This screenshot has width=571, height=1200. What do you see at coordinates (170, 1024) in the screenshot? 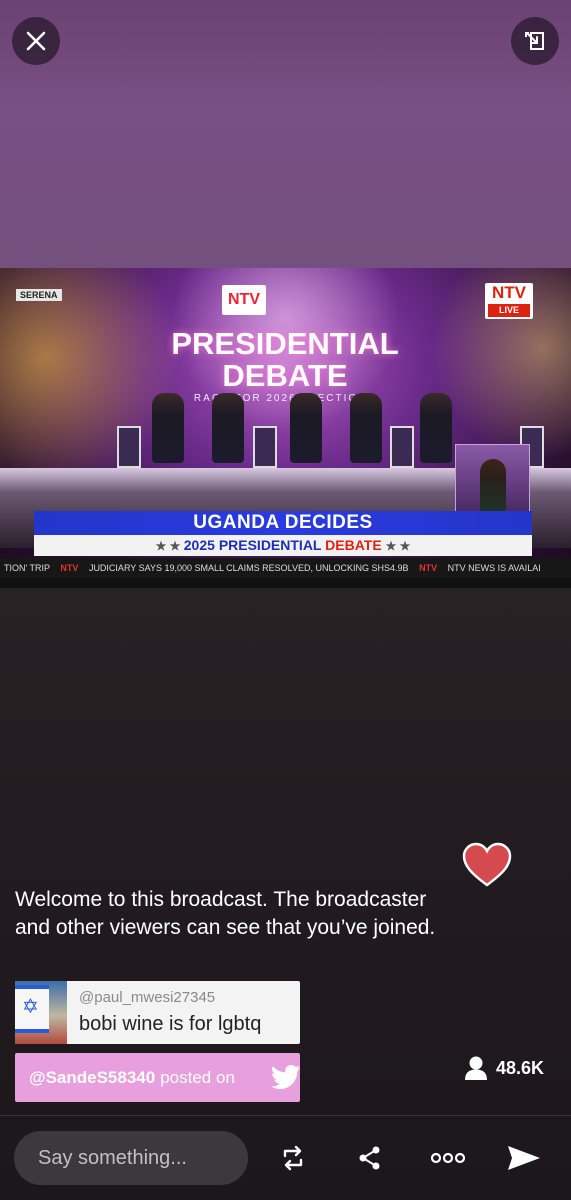
I see `comment-text: bobi wine is for lgbtq` at bounding box center [170, 1024].